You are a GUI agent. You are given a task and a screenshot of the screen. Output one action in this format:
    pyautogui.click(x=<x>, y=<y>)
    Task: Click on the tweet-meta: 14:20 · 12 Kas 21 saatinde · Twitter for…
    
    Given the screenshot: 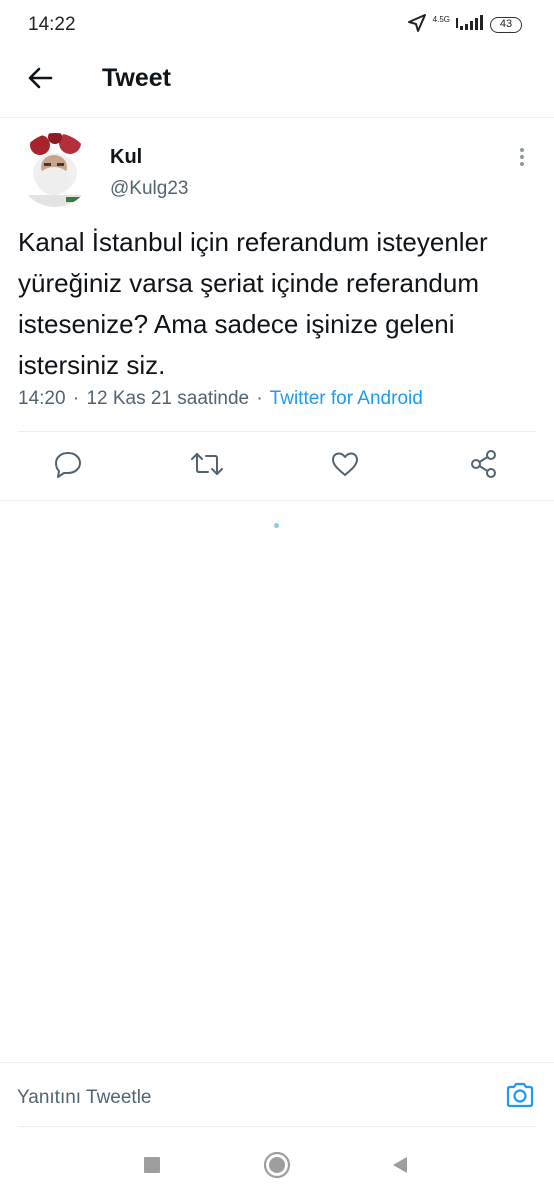 What is the action you would take?
    pyautogui.click(x=220, y=399)
    